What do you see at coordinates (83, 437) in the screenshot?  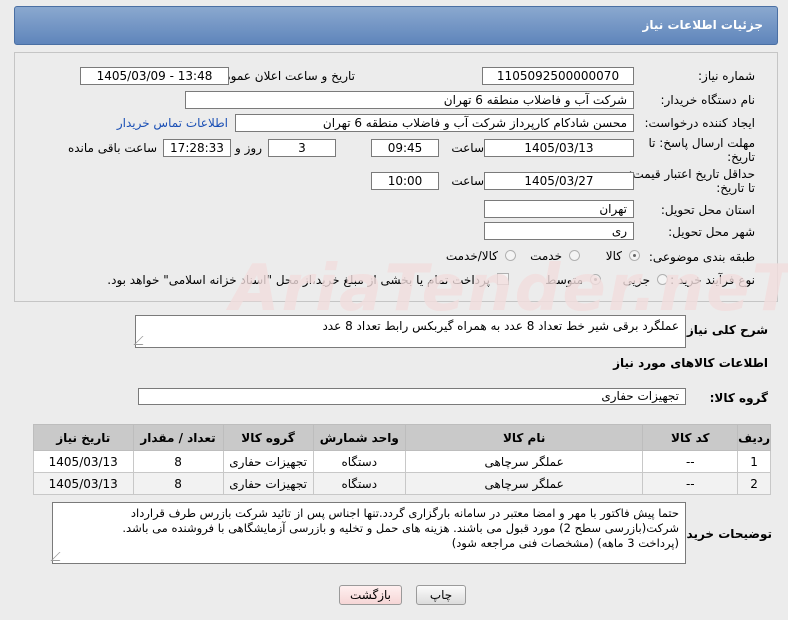 I see `col-date: تاریخ نیاز` at bounding box center [83, 437].